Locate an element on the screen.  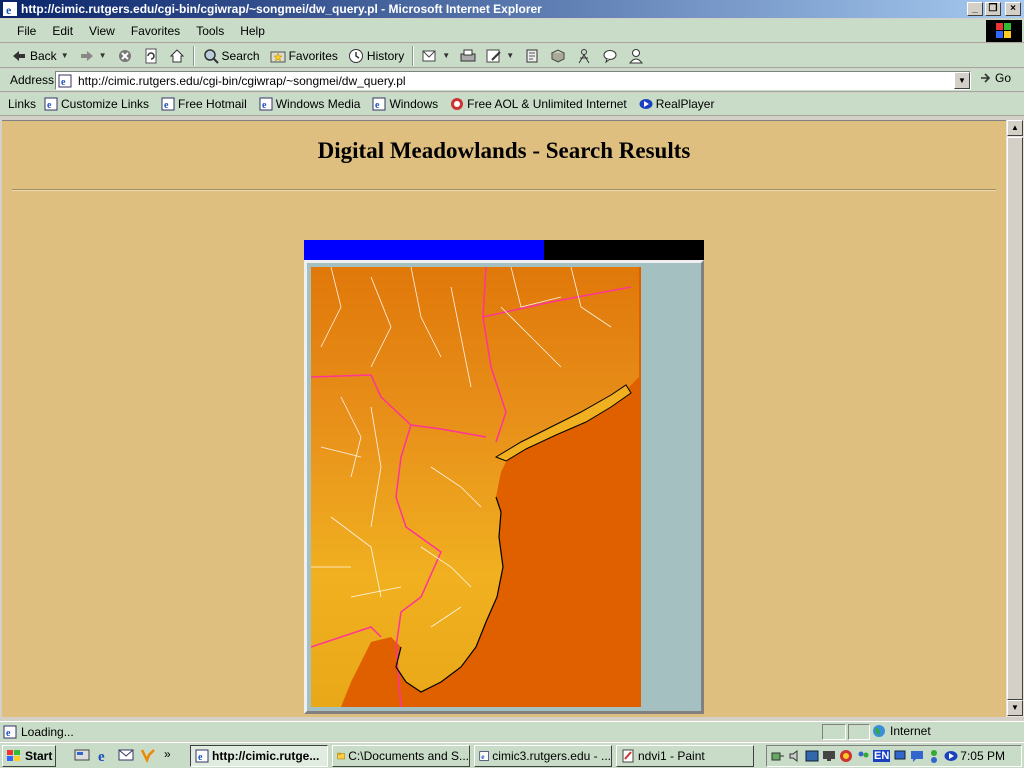
contact-person-icon is located at coordinates (636, 55).